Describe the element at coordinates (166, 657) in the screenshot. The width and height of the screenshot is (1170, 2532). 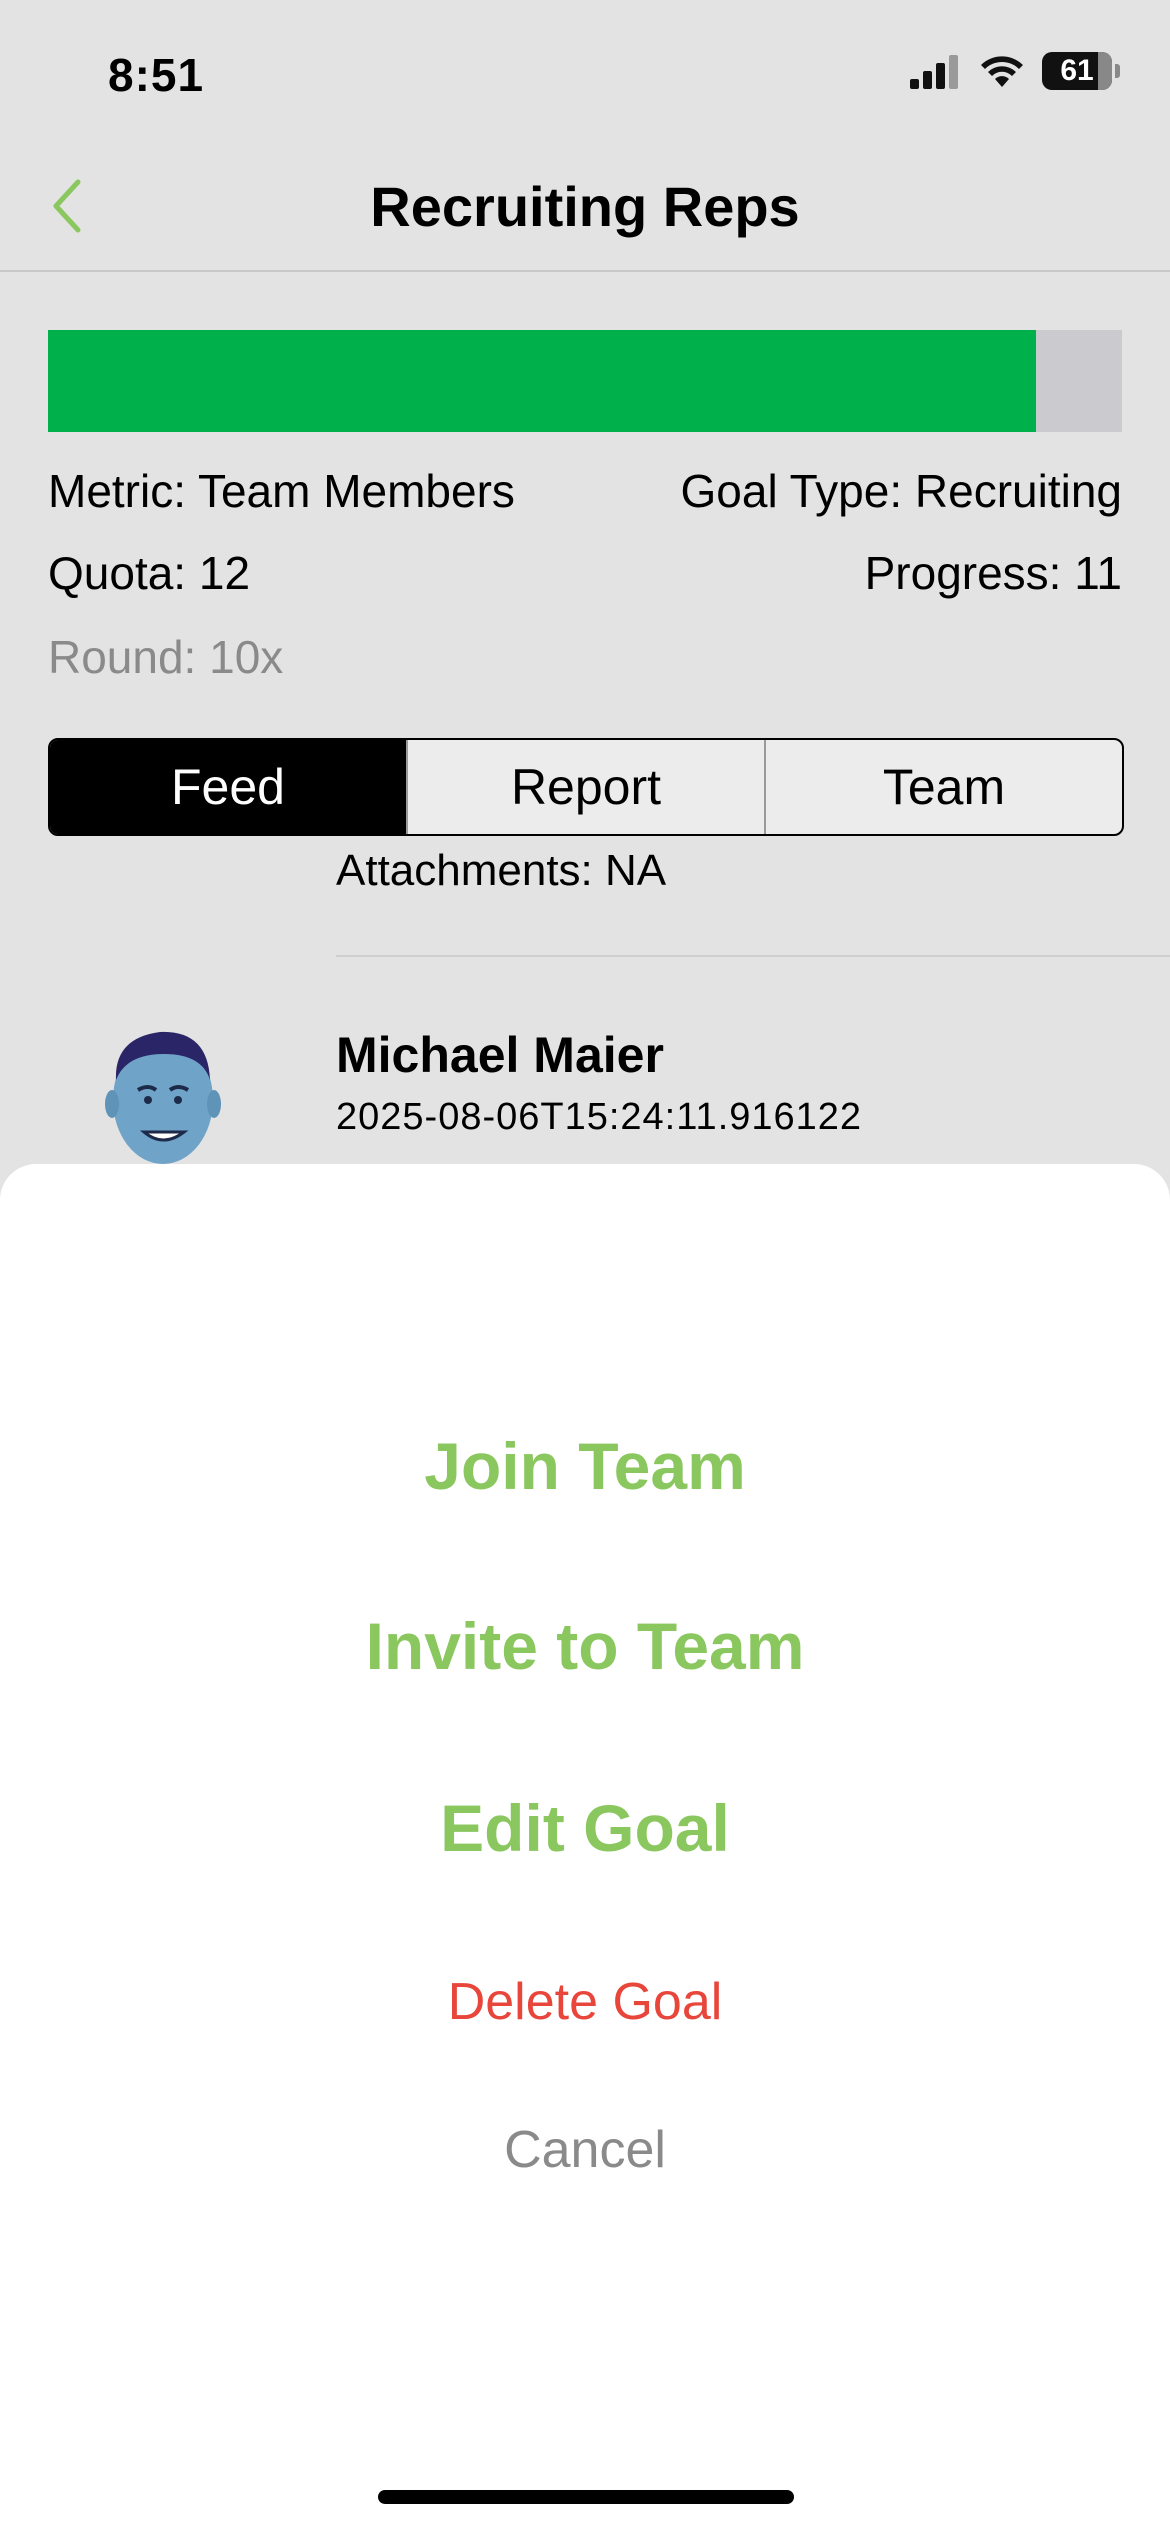
I see `round-label: Round: 10x` at that location.